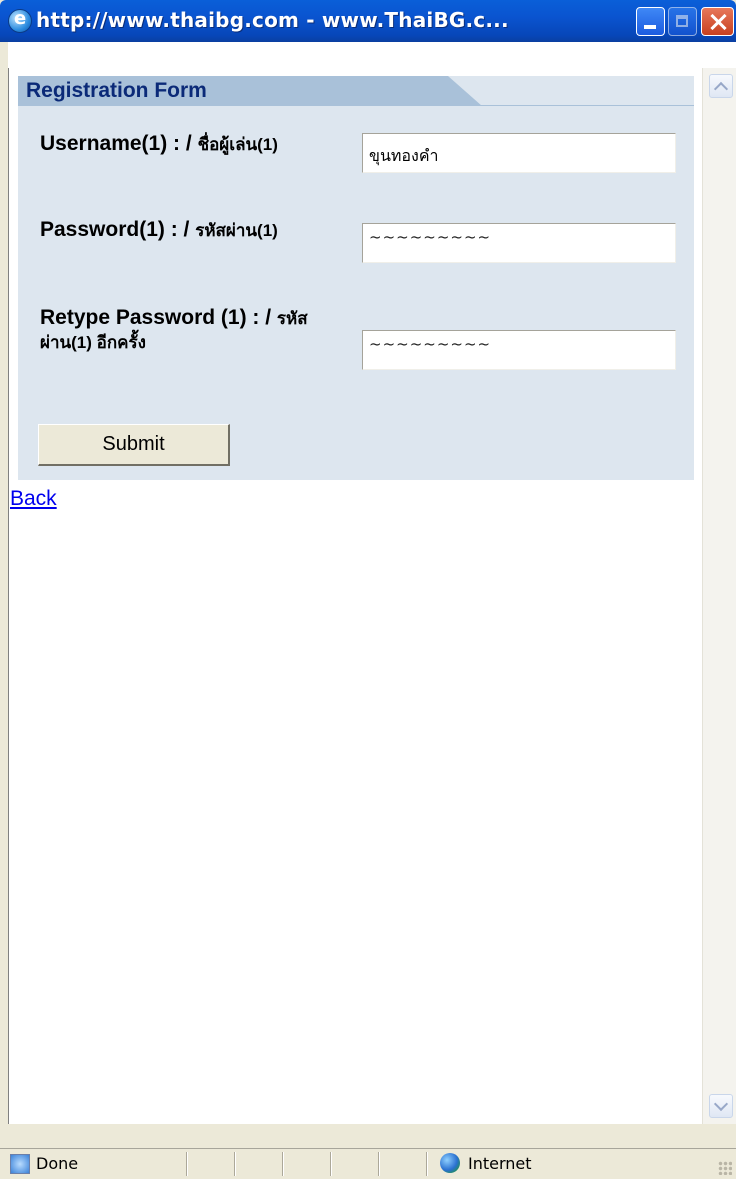 The width and height of the screenshot is (736, 1179). What do you see at coordinates (372, 55) in the screenshot?
I see `content-top-margin` at bounding box center [372, 55].